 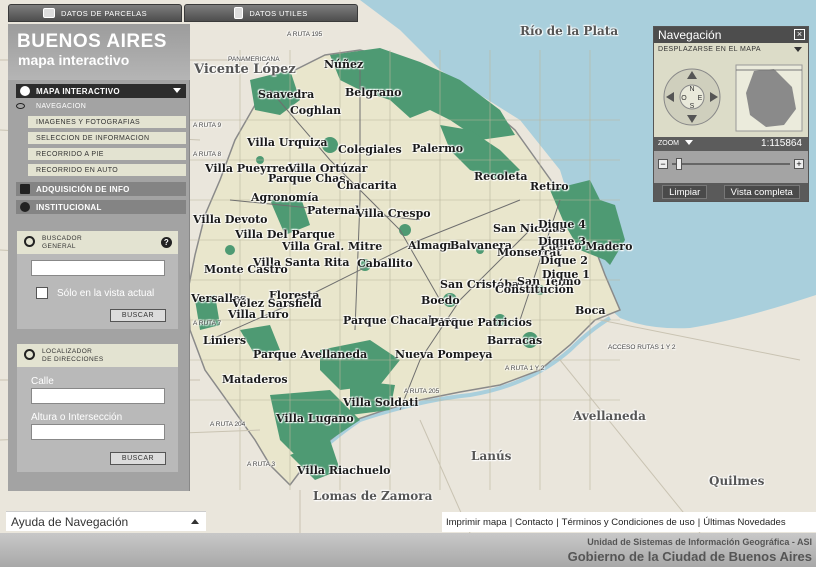 What do you see at coordinates (685, 192) in the screenshot?
I see `clear-button: Limpiar` at bounding box center [685, 192].